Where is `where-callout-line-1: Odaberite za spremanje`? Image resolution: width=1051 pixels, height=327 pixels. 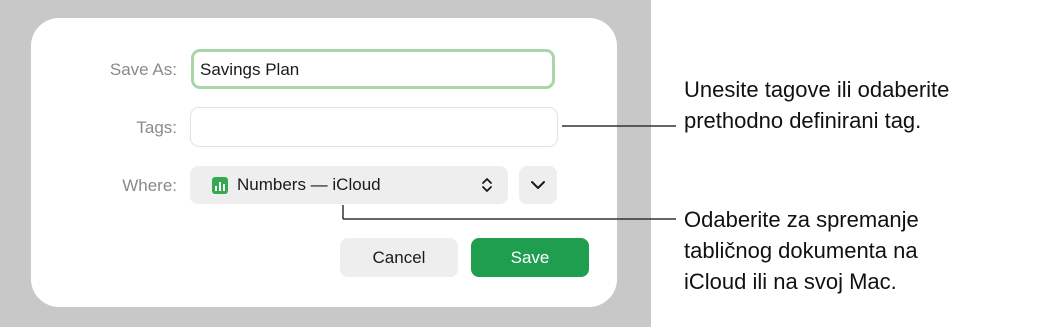 where-callout-line-1: Odaberite za spremanje is located at coordinates (801, 219).